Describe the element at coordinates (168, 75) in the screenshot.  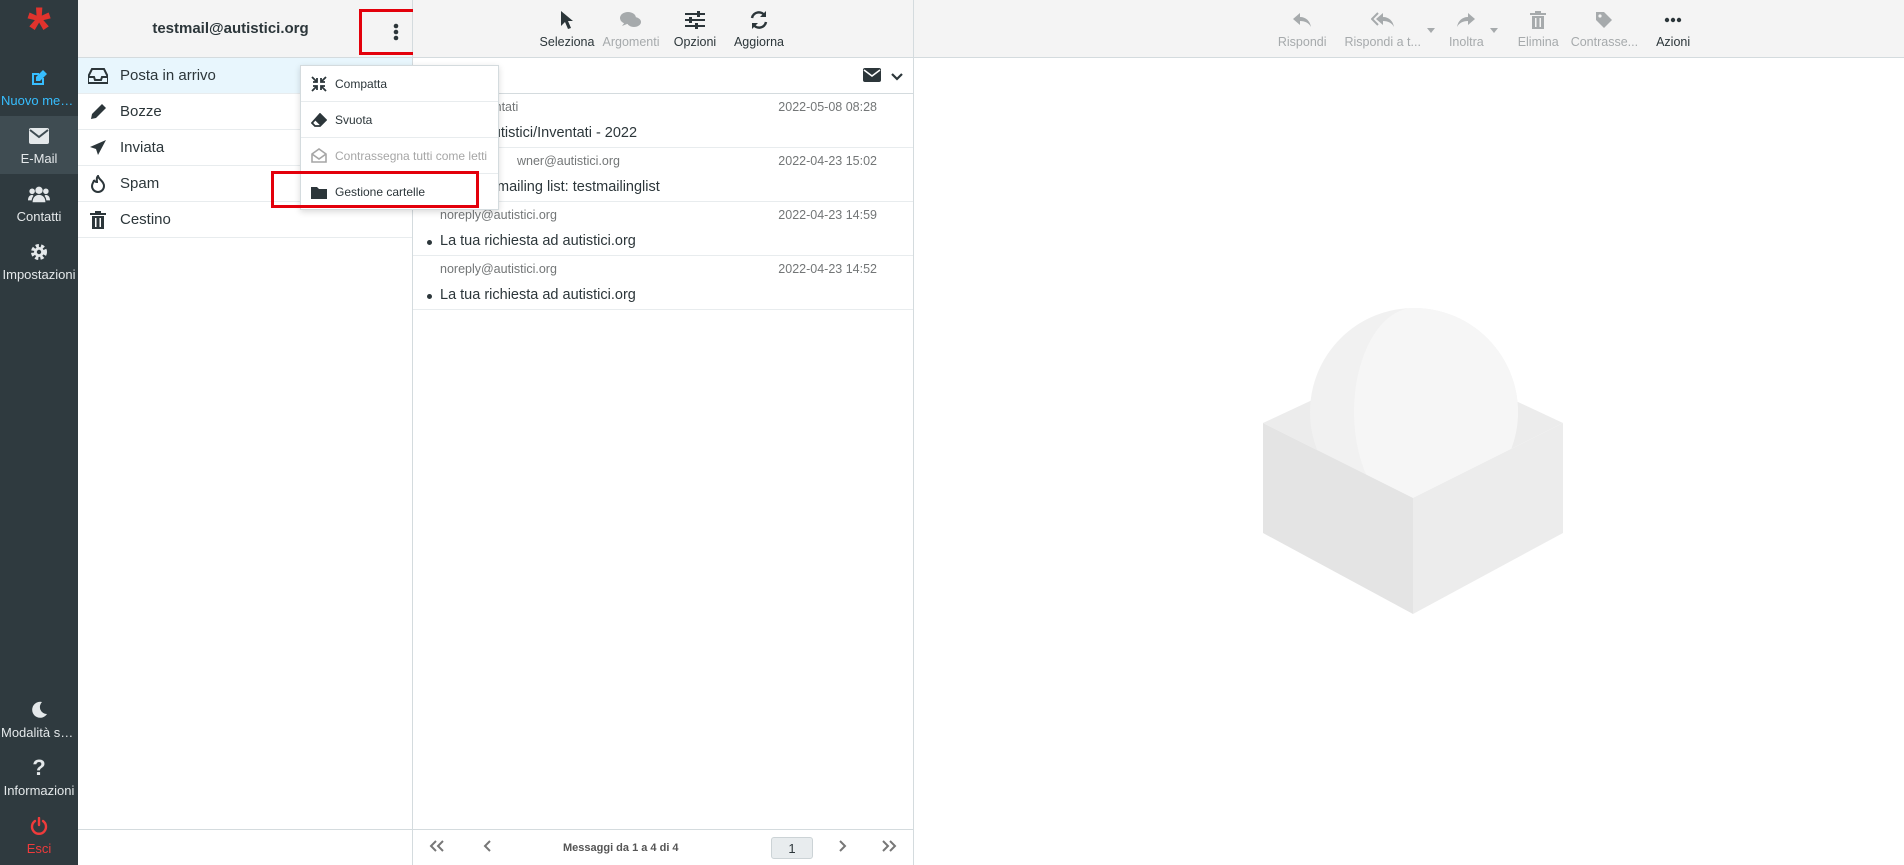
I see `folder-label: Posta in arrivo` at that location.